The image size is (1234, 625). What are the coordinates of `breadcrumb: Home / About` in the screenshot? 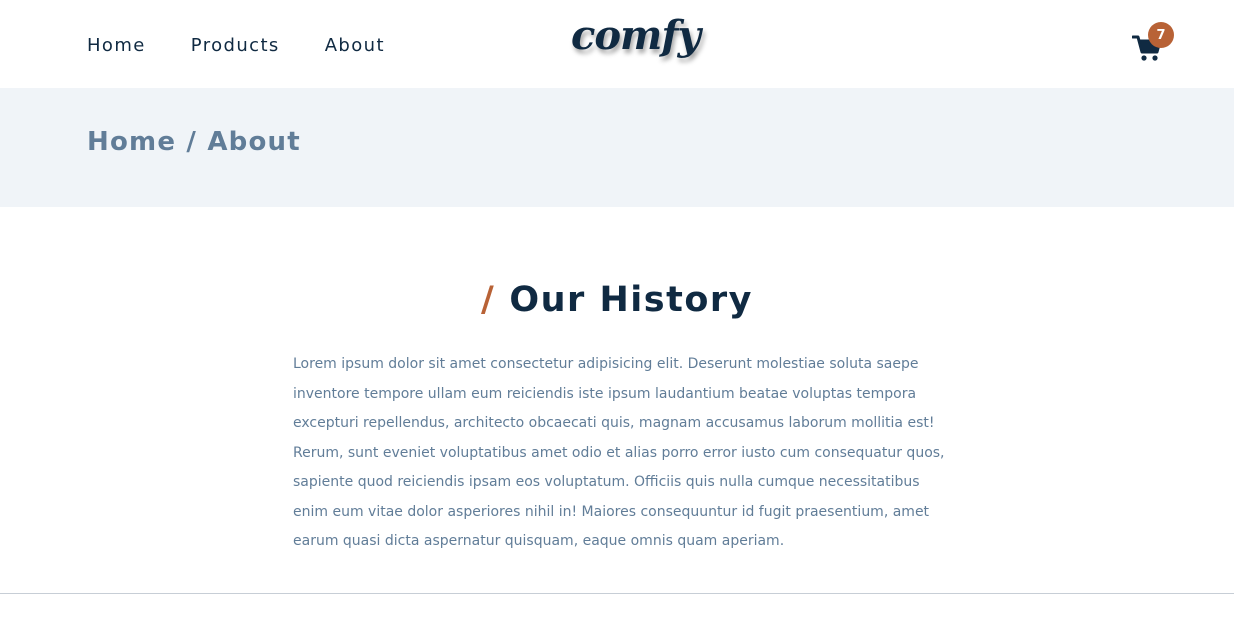 It's located at (194, 142).